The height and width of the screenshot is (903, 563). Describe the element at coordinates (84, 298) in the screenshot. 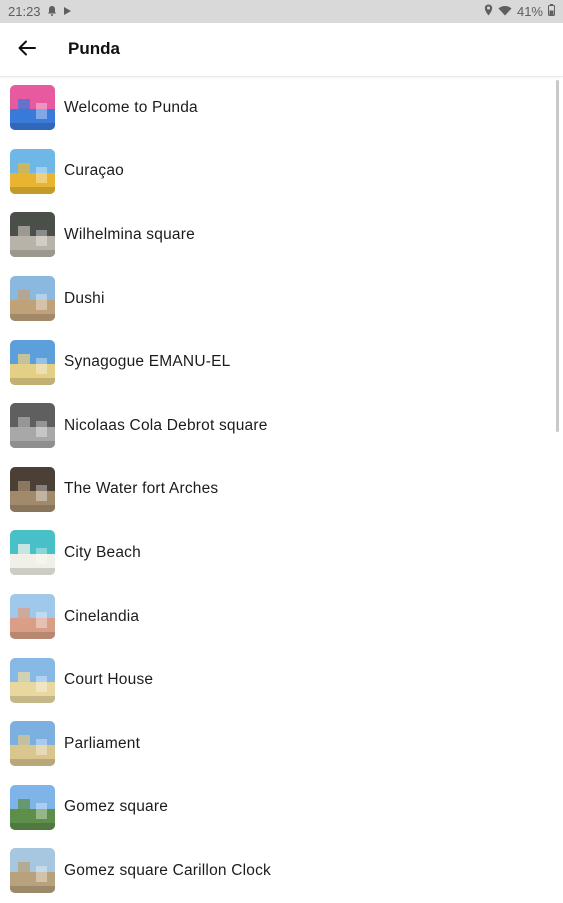

I see `list-item-label: Dushi` at that location.